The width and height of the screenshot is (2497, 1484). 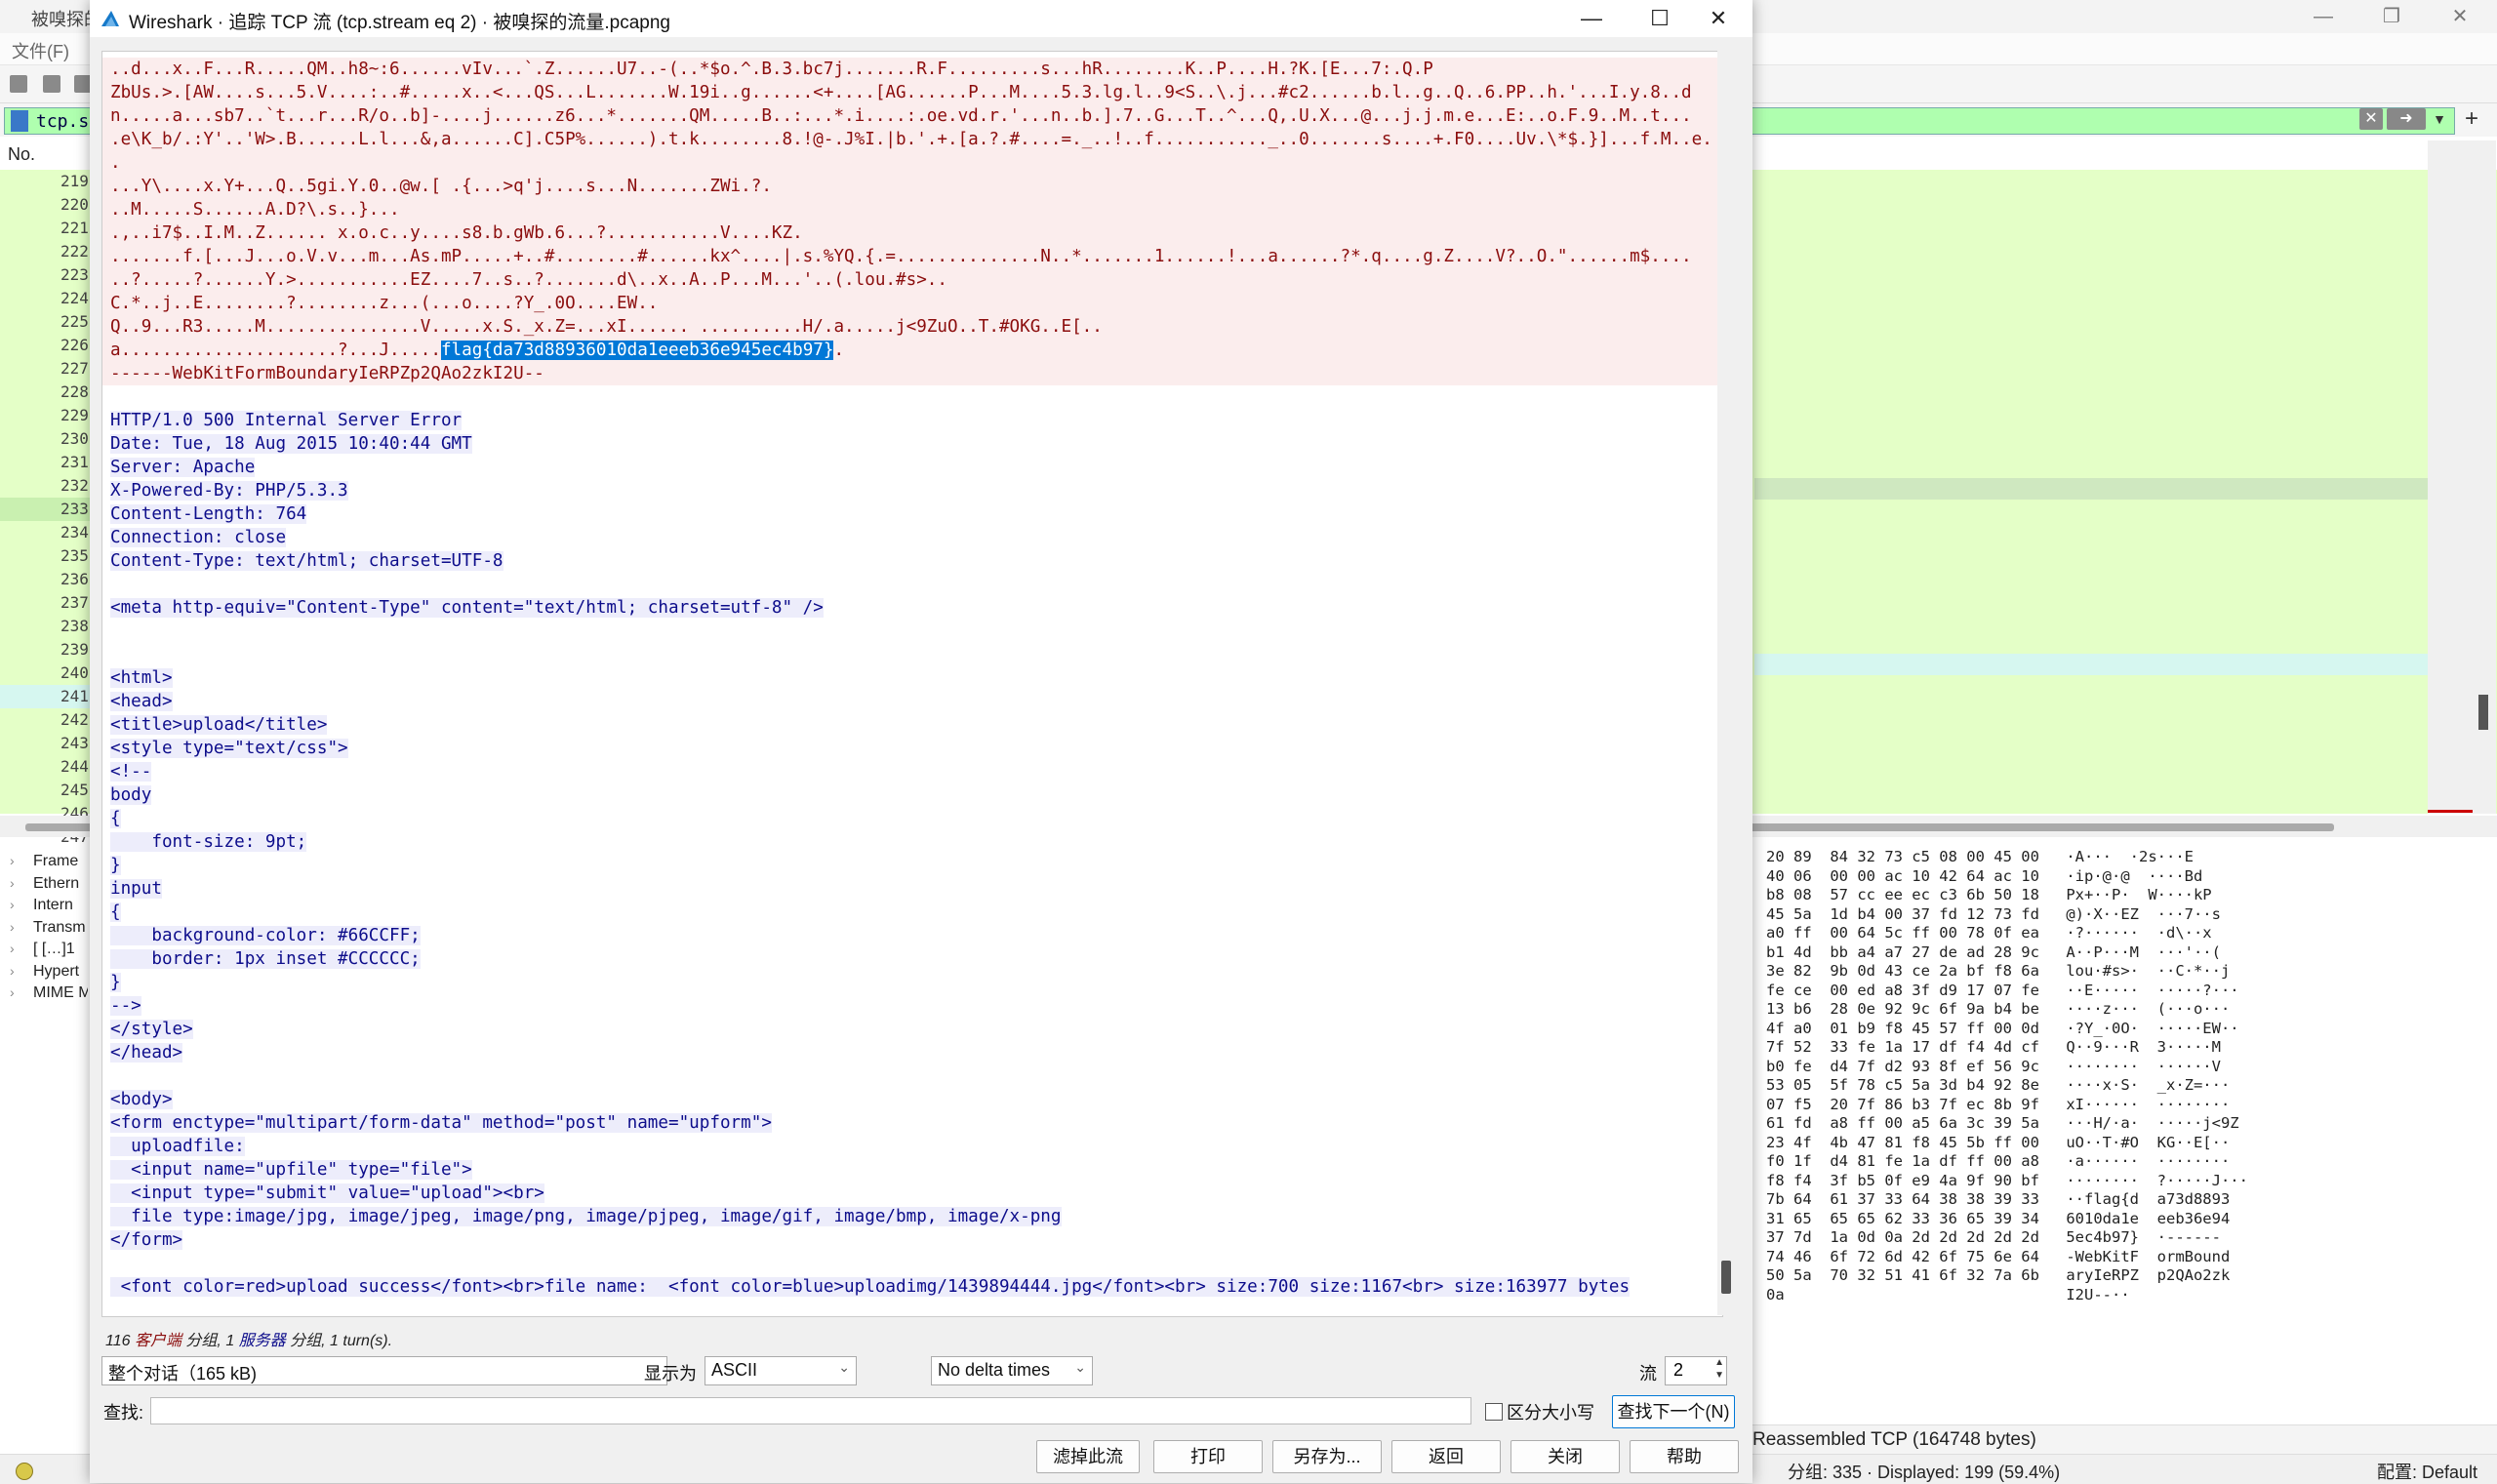 I want to click on packet-row: 241, so click(x=45, y=696).